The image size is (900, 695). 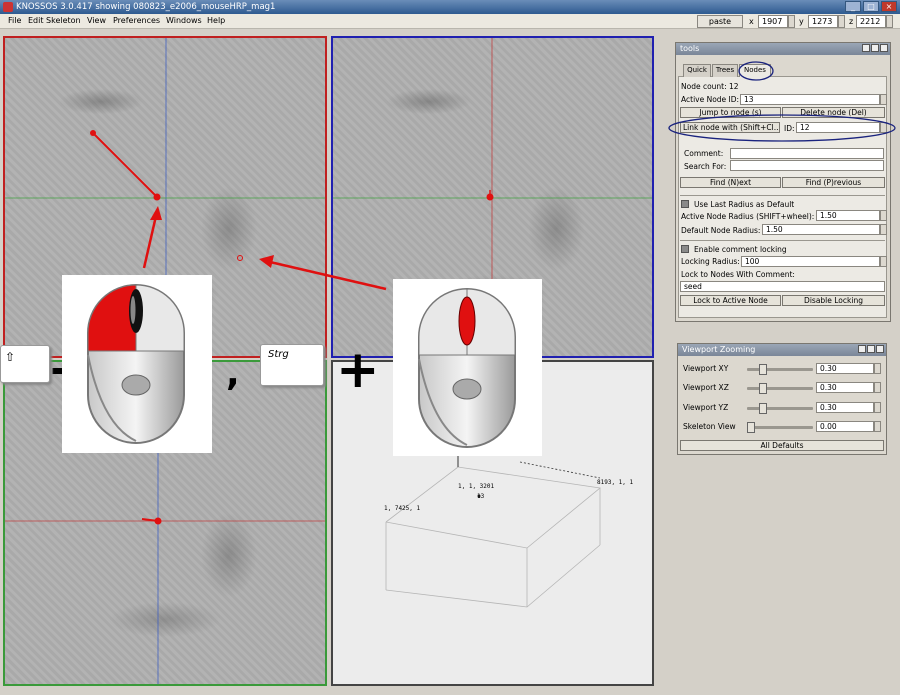 What do you see at coordinates (697, 70) in the screenshot?
I see `tab-quick: Quick` at bounding box center [697, 70].